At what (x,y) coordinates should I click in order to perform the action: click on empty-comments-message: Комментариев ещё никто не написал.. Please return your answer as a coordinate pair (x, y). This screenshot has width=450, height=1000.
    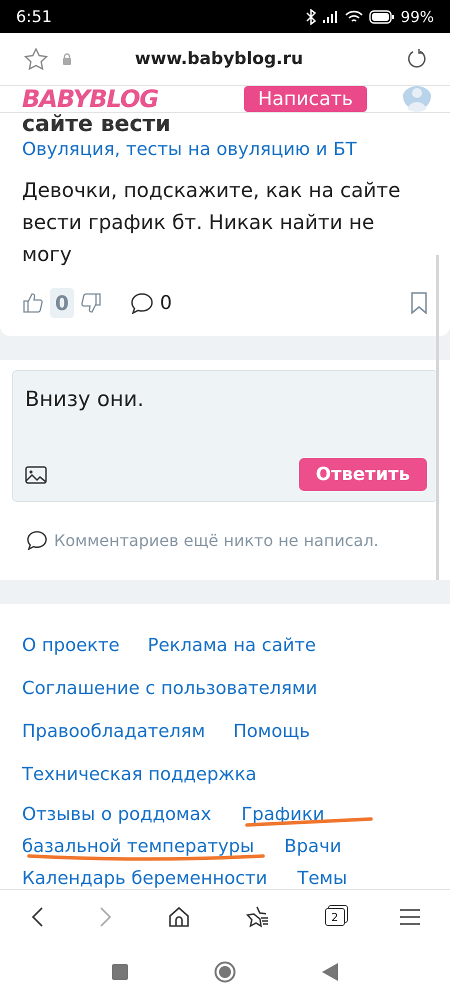
    Looking at the image, I should click on (216, 540).